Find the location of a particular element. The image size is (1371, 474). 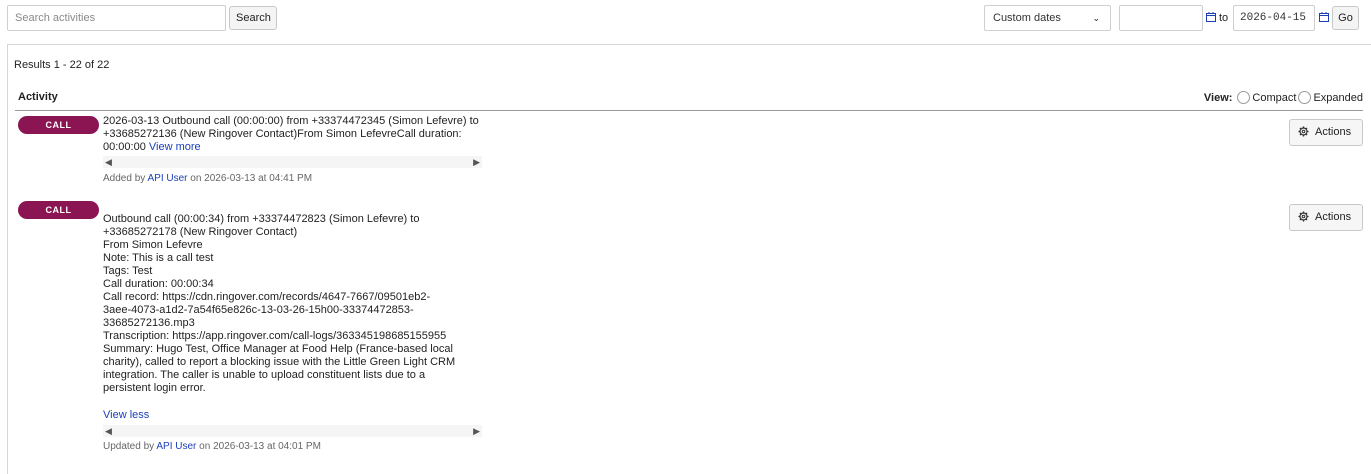

view-compact-label: Compact is located at coordinates (1274, 98).